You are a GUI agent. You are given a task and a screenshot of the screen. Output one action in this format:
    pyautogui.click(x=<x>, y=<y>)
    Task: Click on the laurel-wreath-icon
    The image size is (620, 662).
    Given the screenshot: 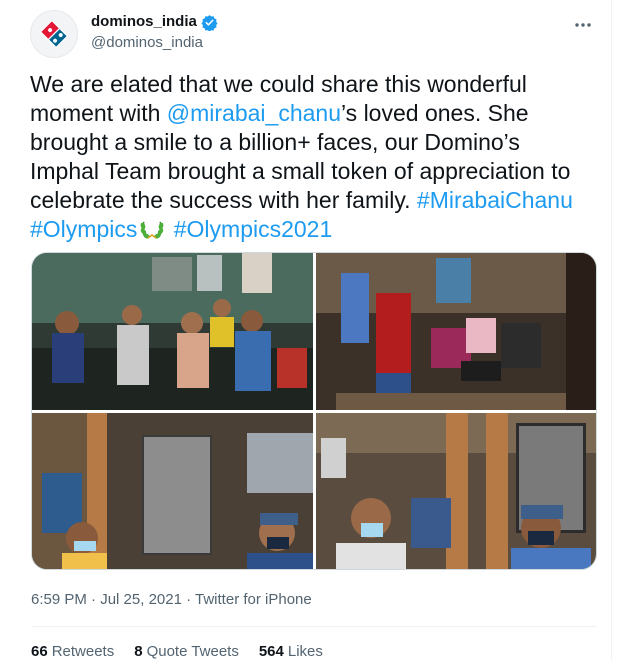 What is the action you would take?
    pyautogui.click(x=152, y=230)
    